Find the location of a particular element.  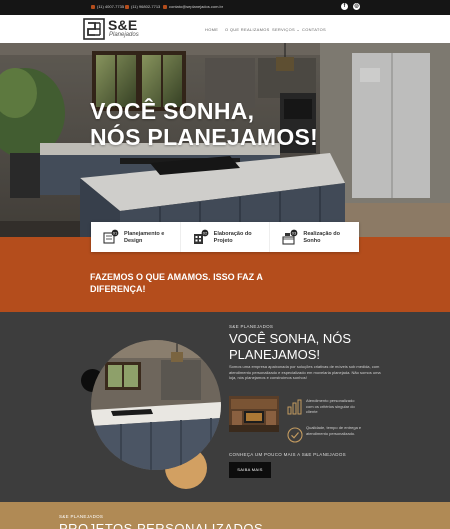

feature-card-realizacao: 03 Realização do Sonho is located at coordinates (314, 237).